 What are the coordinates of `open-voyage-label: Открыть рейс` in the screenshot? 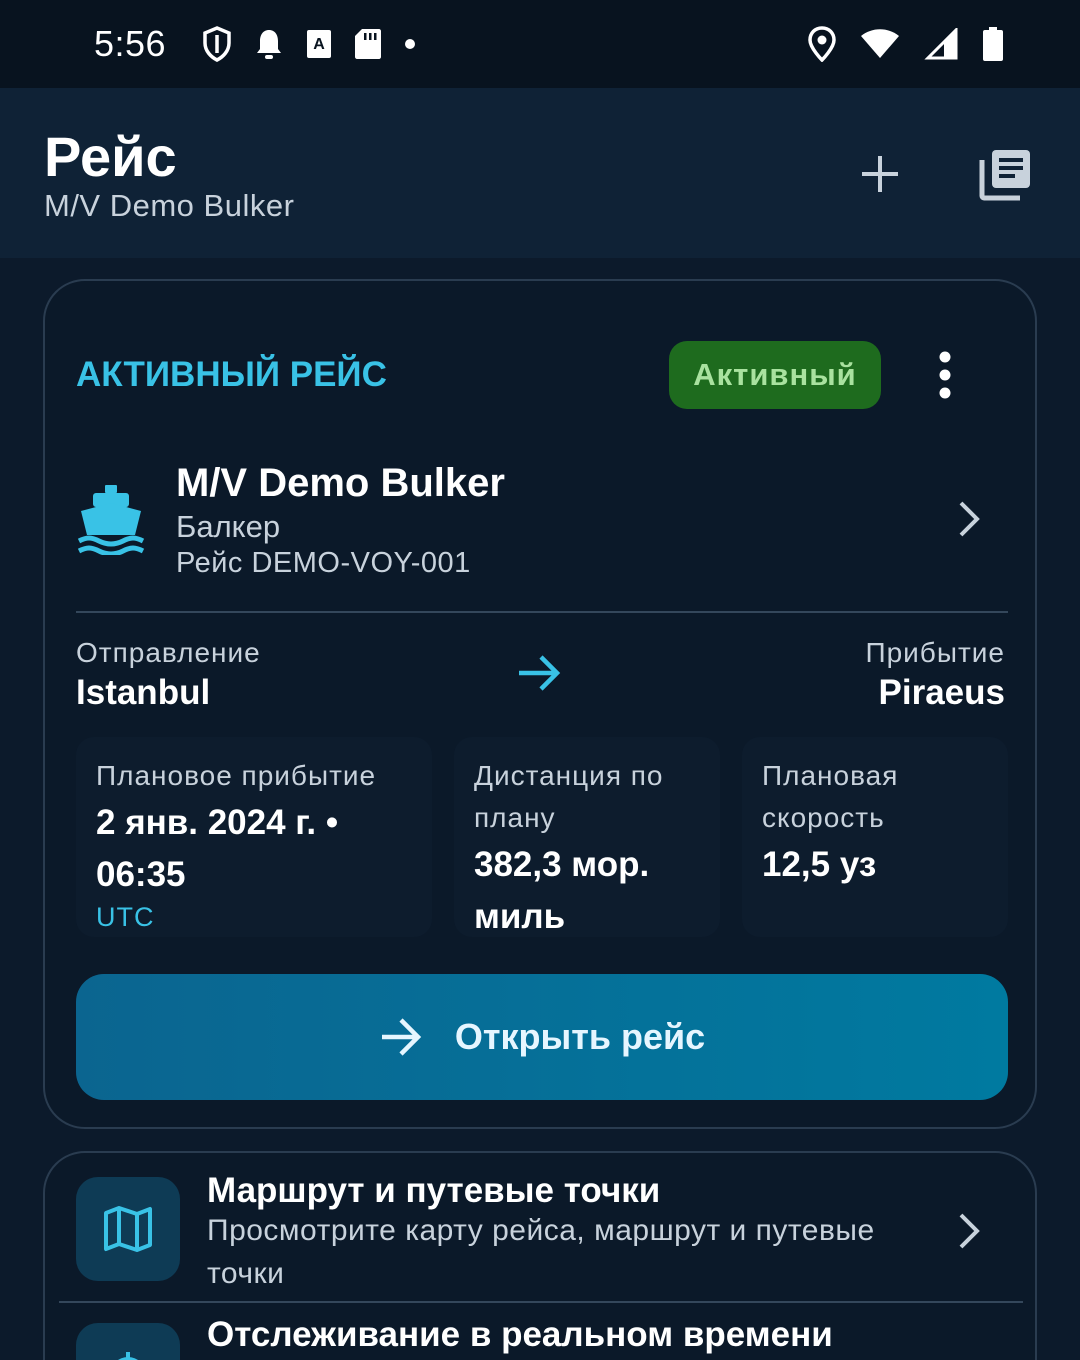 It's located at (580, 1036).